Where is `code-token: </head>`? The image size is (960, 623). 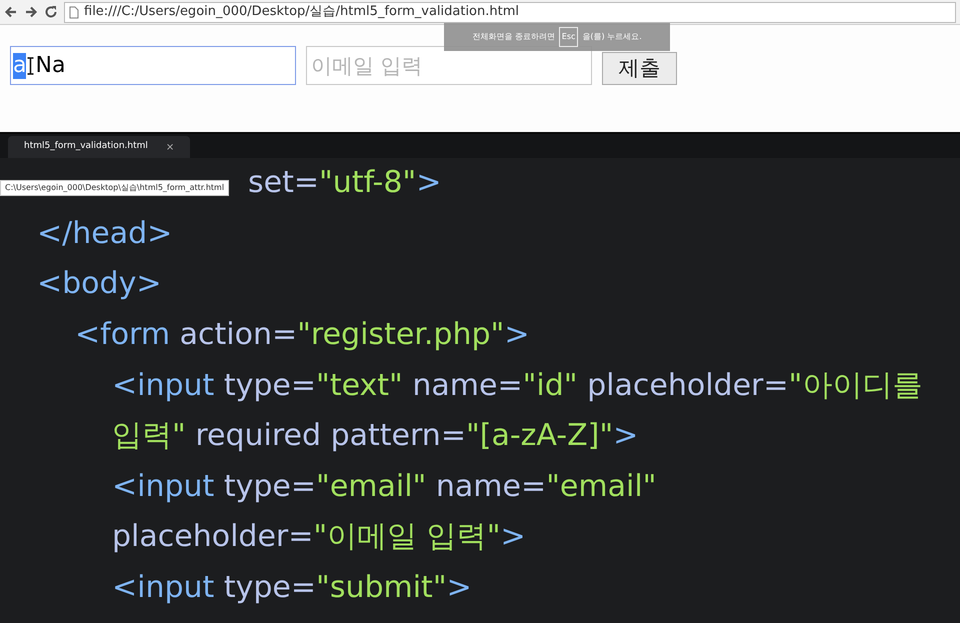 code-token: </head> is located at coordinates (104, 233).